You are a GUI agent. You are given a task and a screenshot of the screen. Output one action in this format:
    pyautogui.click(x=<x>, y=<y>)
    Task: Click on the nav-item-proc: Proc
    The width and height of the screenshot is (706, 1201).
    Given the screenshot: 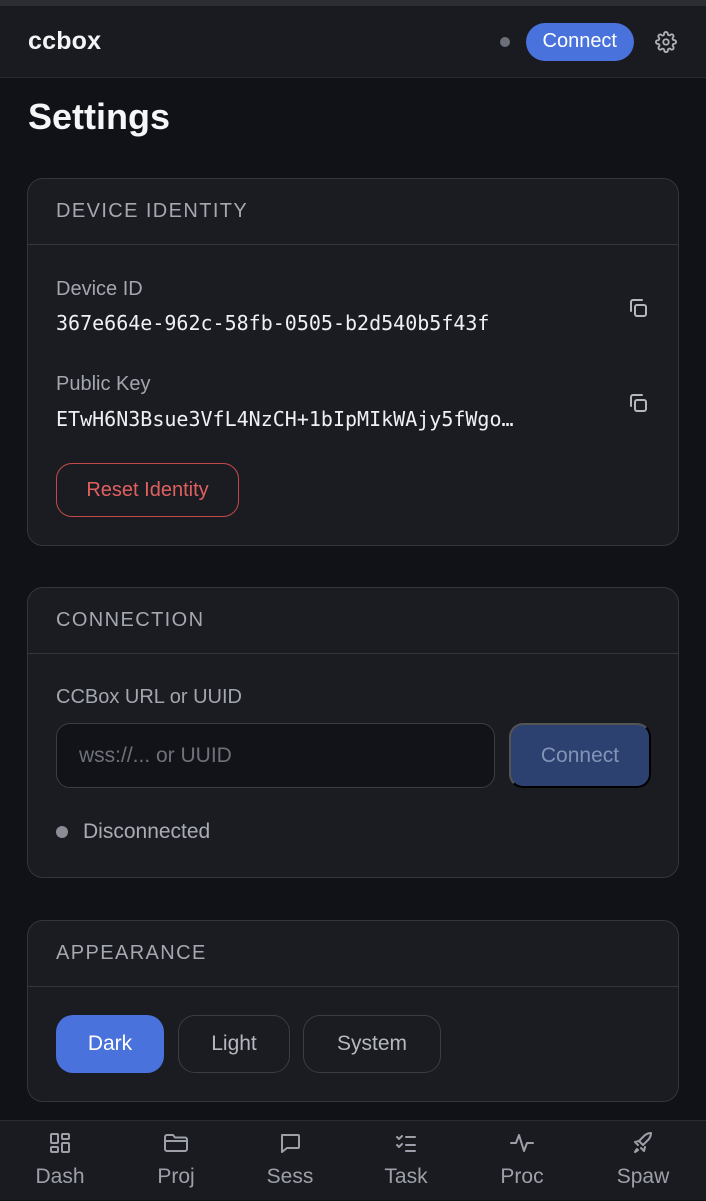 What is the action you would take?
    pyautogui.click(x=522, y=1161)
    